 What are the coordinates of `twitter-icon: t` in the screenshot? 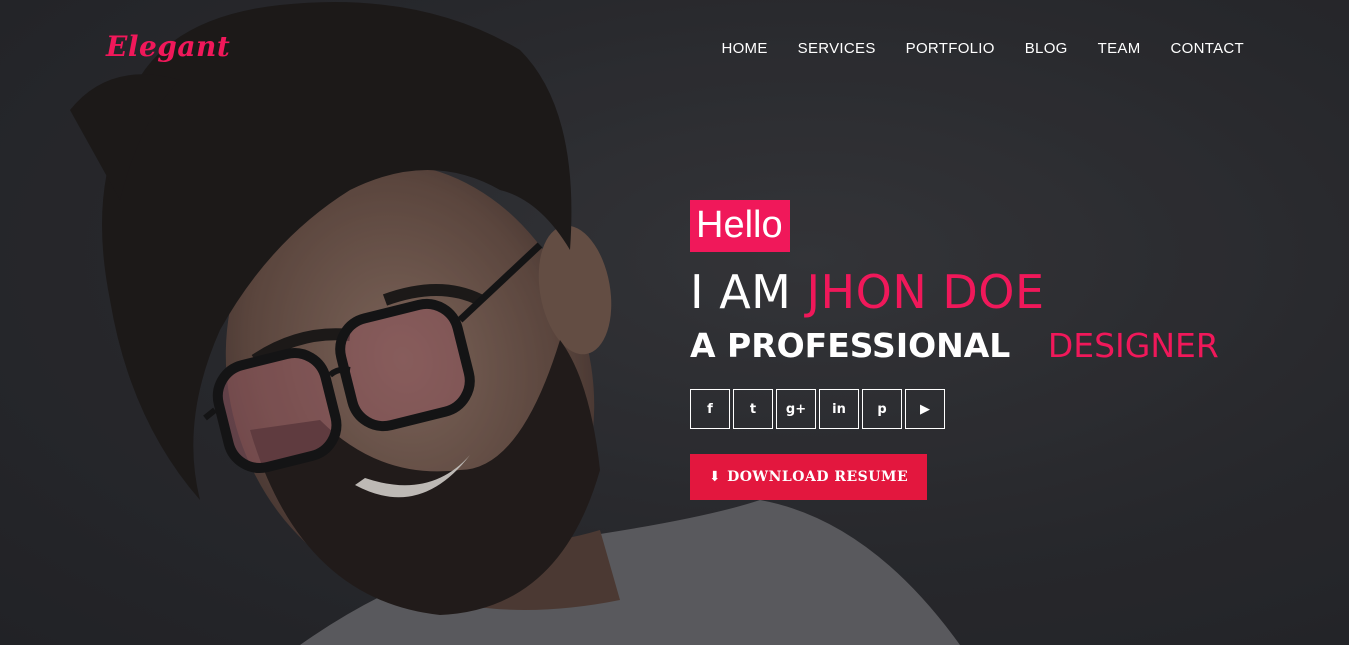 It's located at (753, 409).